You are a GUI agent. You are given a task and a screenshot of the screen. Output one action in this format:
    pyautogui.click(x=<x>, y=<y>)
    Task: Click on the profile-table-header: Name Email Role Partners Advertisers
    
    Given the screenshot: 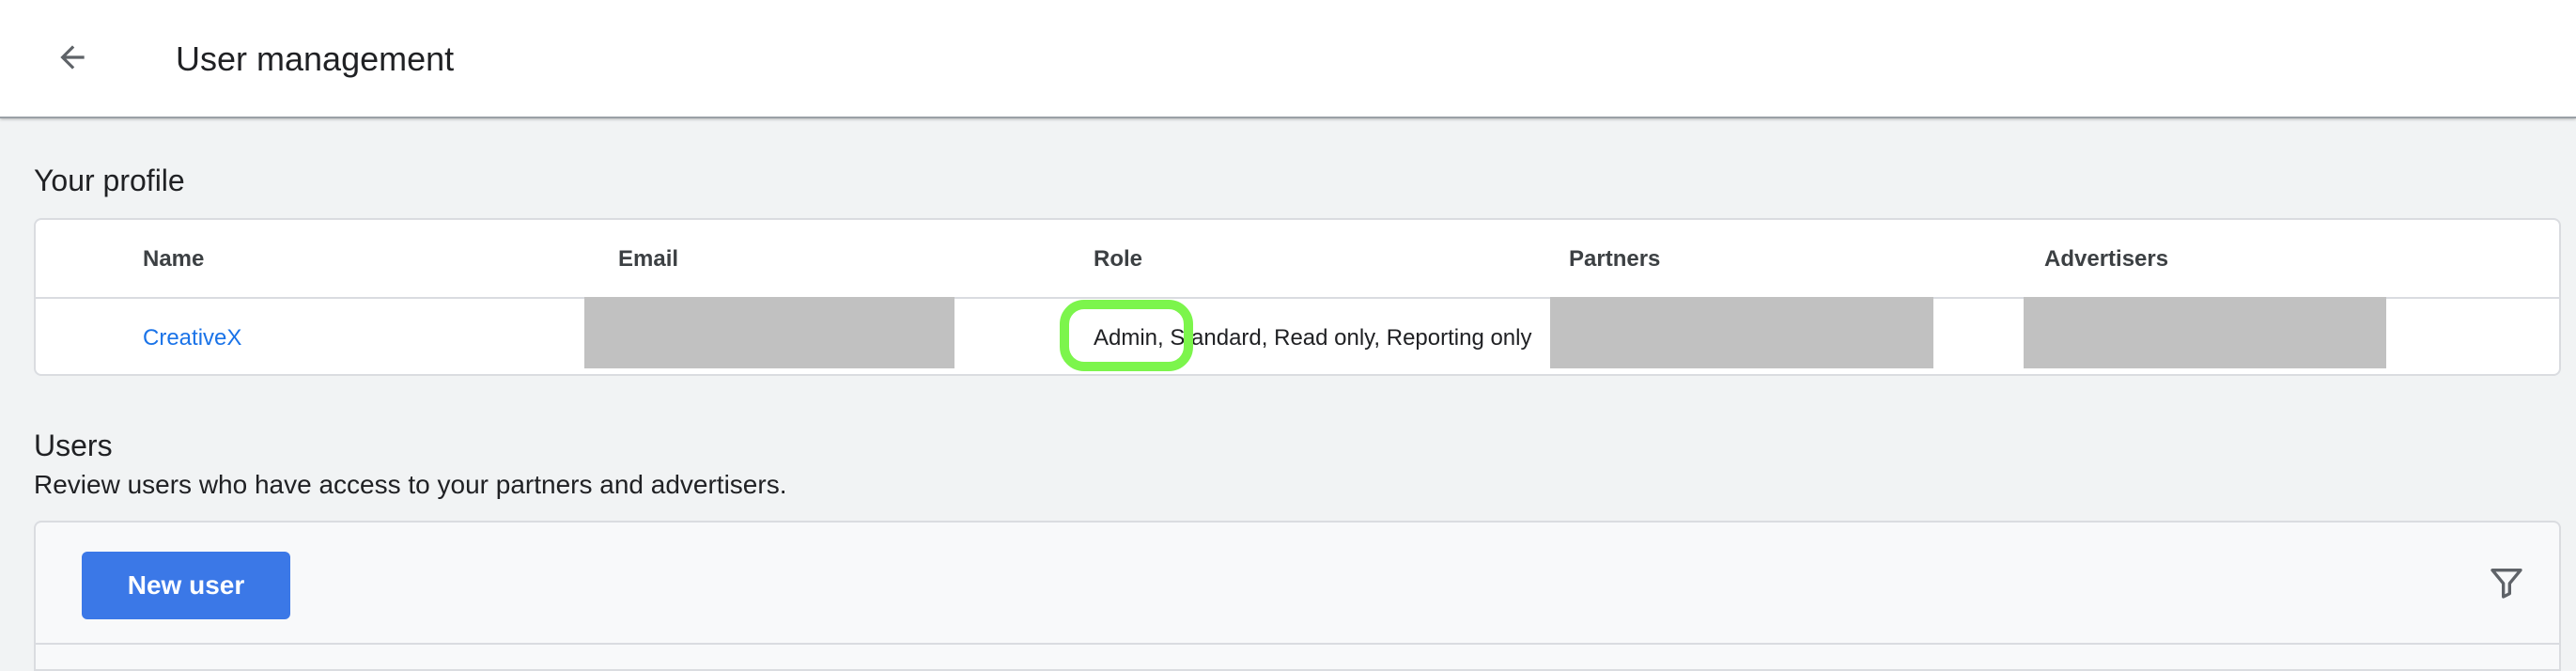 What is the action you would take?
    pyautogui.click(x=1297, y=259)
    